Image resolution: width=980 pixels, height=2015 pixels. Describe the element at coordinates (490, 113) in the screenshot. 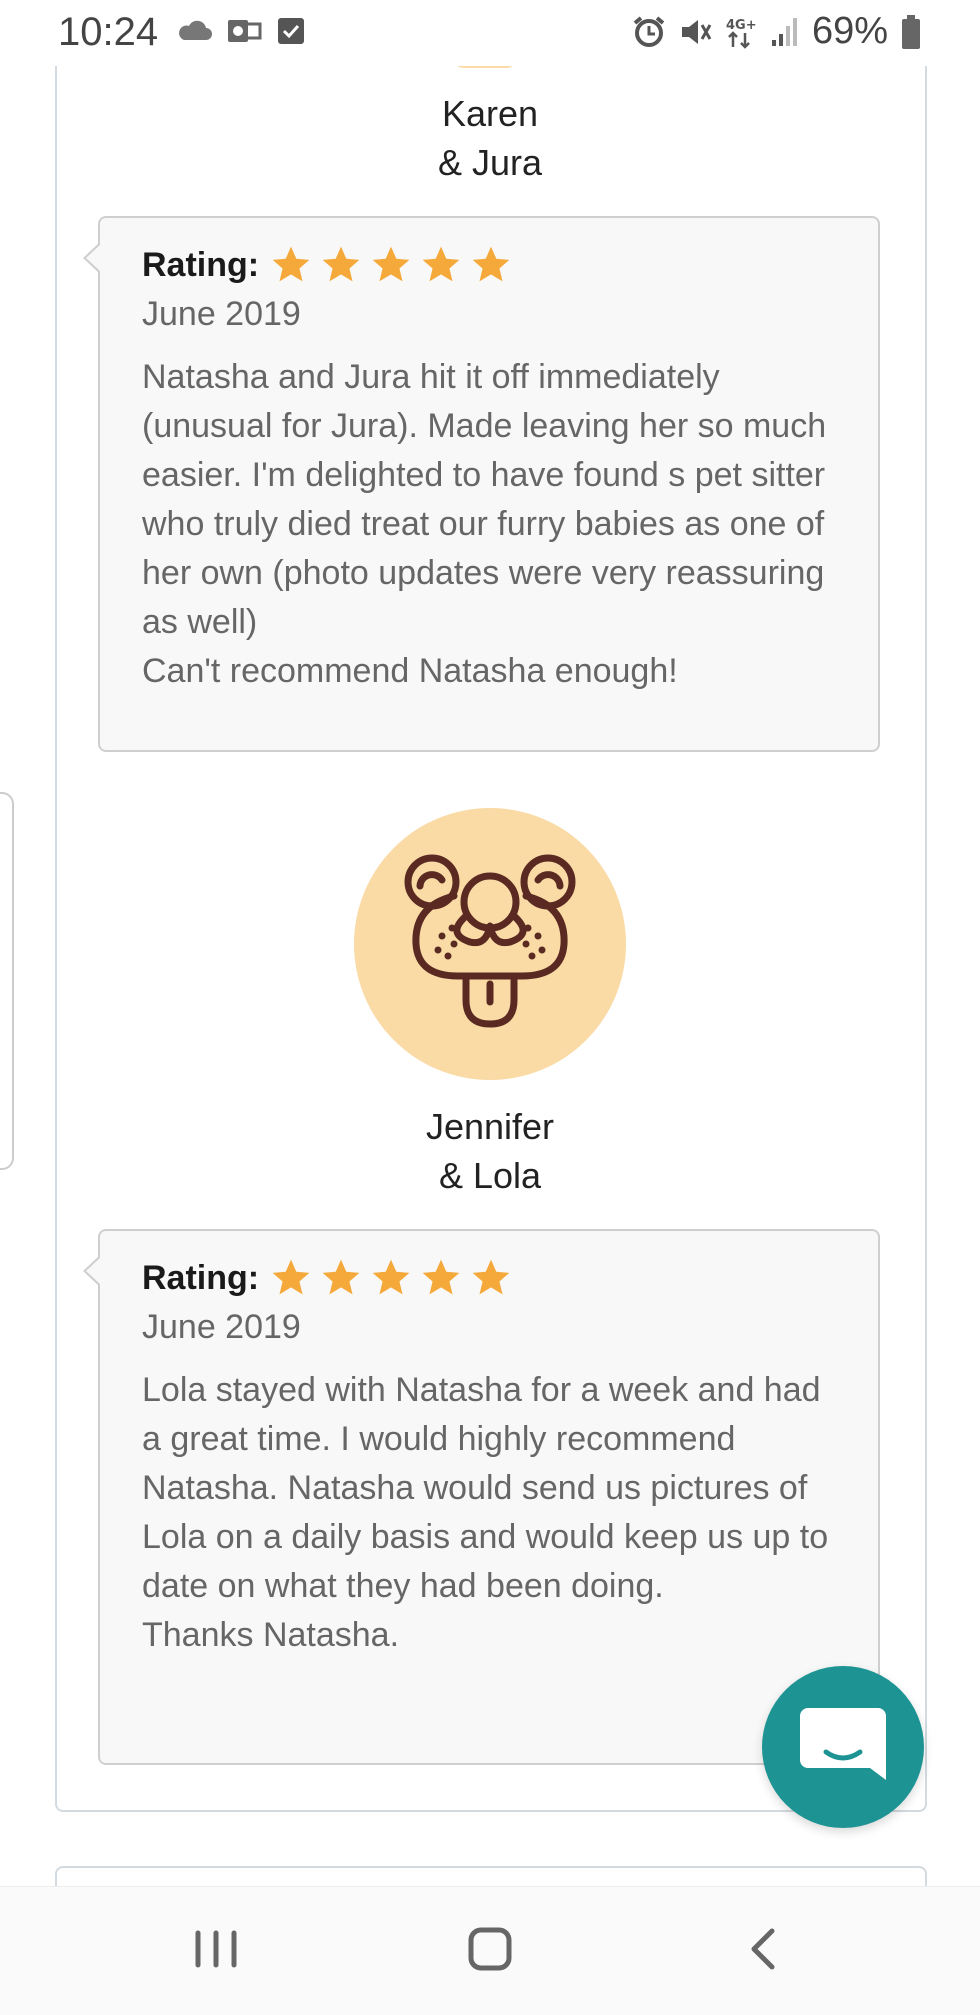

I see `reviewer-name: Karen` at that location.